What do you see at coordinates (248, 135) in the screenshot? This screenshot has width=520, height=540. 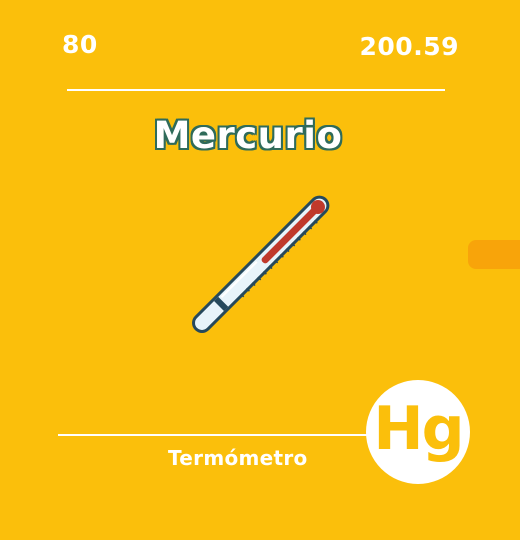 I see `element-name: Mercurio` at bounding box center [248, 135].